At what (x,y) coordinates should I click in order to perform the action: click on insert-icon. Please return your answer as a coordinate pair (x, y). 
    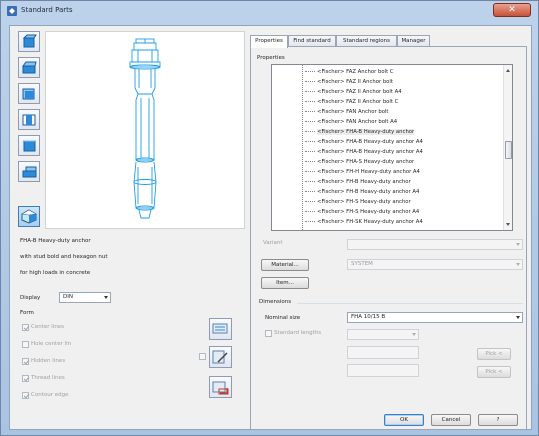
    Looking at the image, I should click on (220, 328).